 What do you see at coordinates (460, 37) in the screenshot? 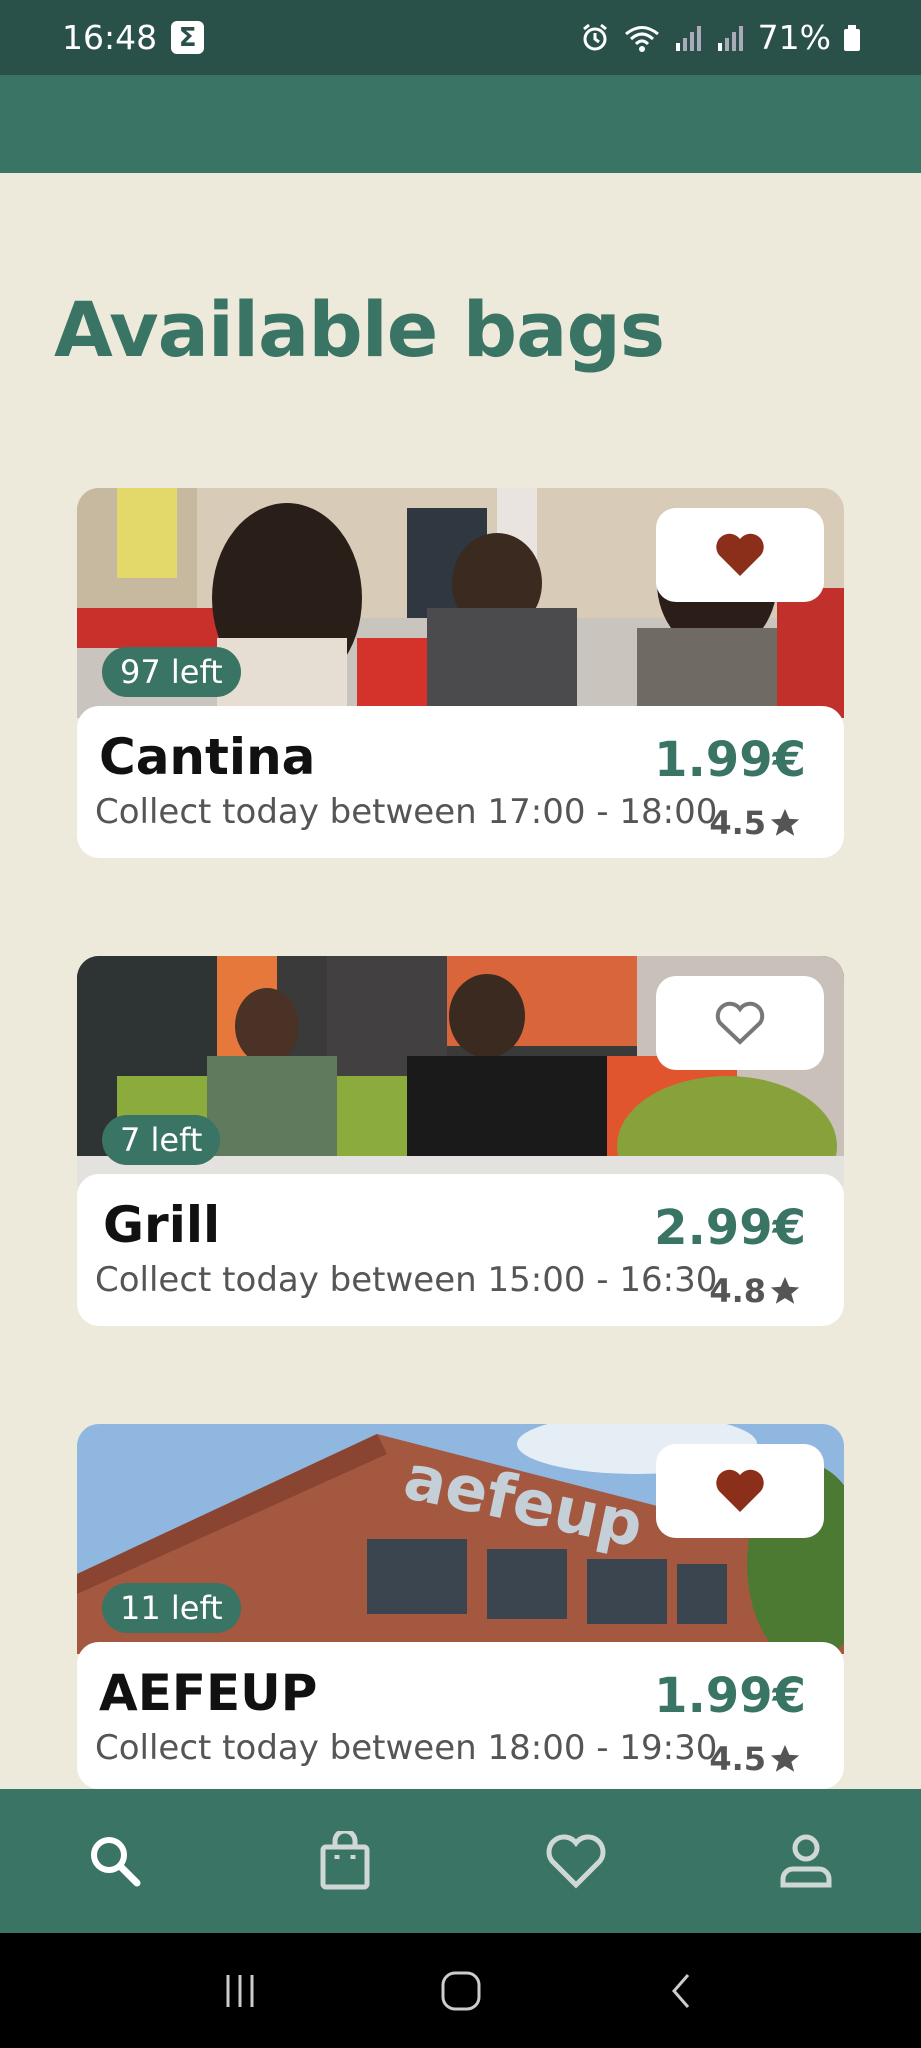
I see `status-bar: 16:48 Σ 71%` at bounding box center [460, 37].